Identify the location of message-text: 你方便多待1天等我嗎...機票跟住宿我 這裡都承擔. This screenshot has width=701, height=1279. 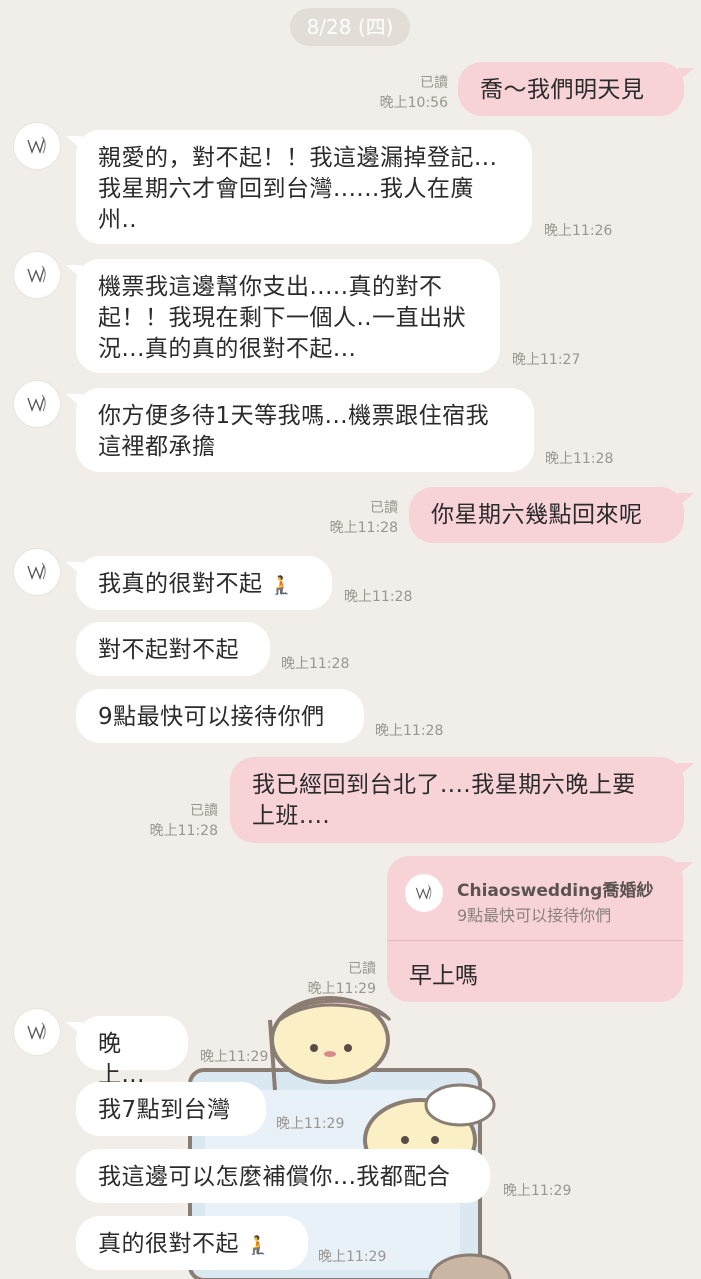
(294, 431).